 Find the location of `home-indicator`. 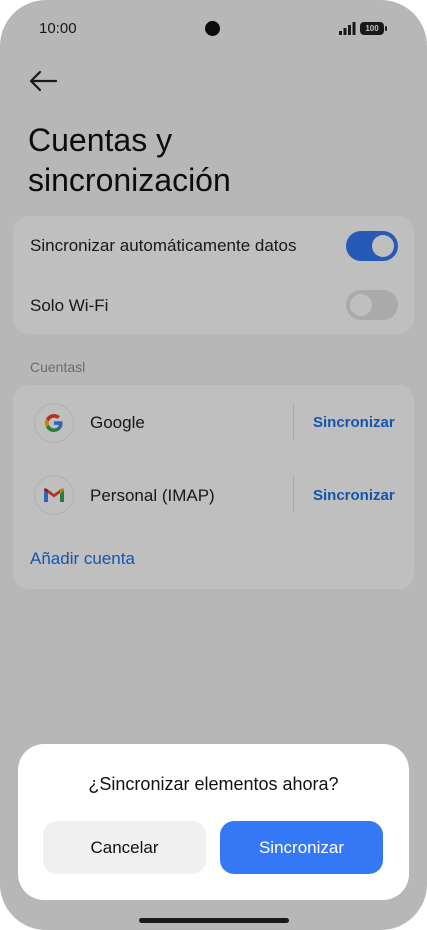

home-indicator is located at coordinates (214, 920).